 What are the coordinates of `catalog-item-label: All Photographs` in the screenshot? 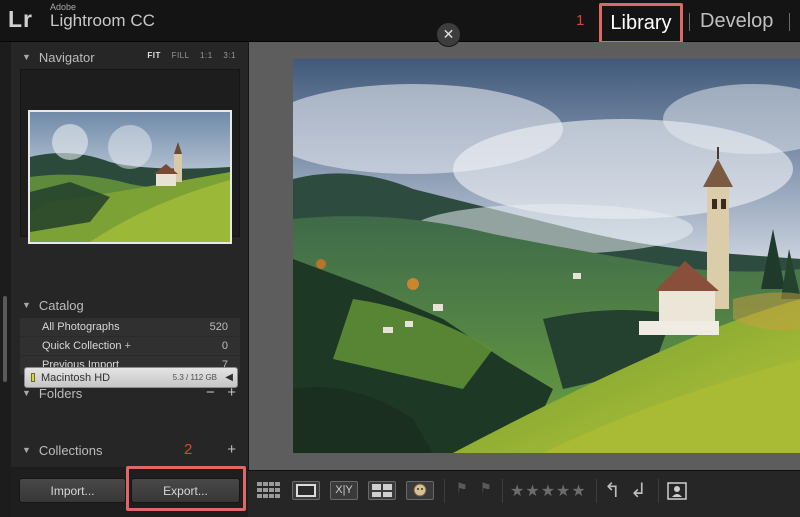 It's located at (81, 327).